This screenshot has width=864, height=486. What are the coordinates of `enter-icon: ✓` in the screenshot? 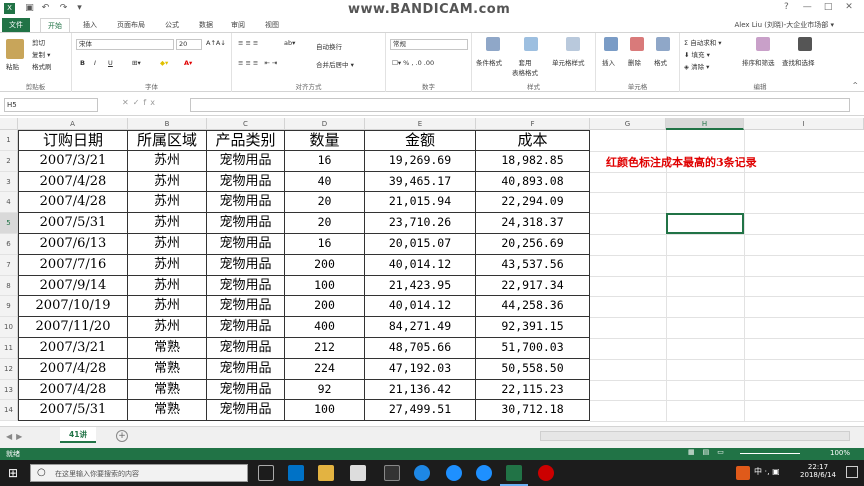 It's located at (138, 102).